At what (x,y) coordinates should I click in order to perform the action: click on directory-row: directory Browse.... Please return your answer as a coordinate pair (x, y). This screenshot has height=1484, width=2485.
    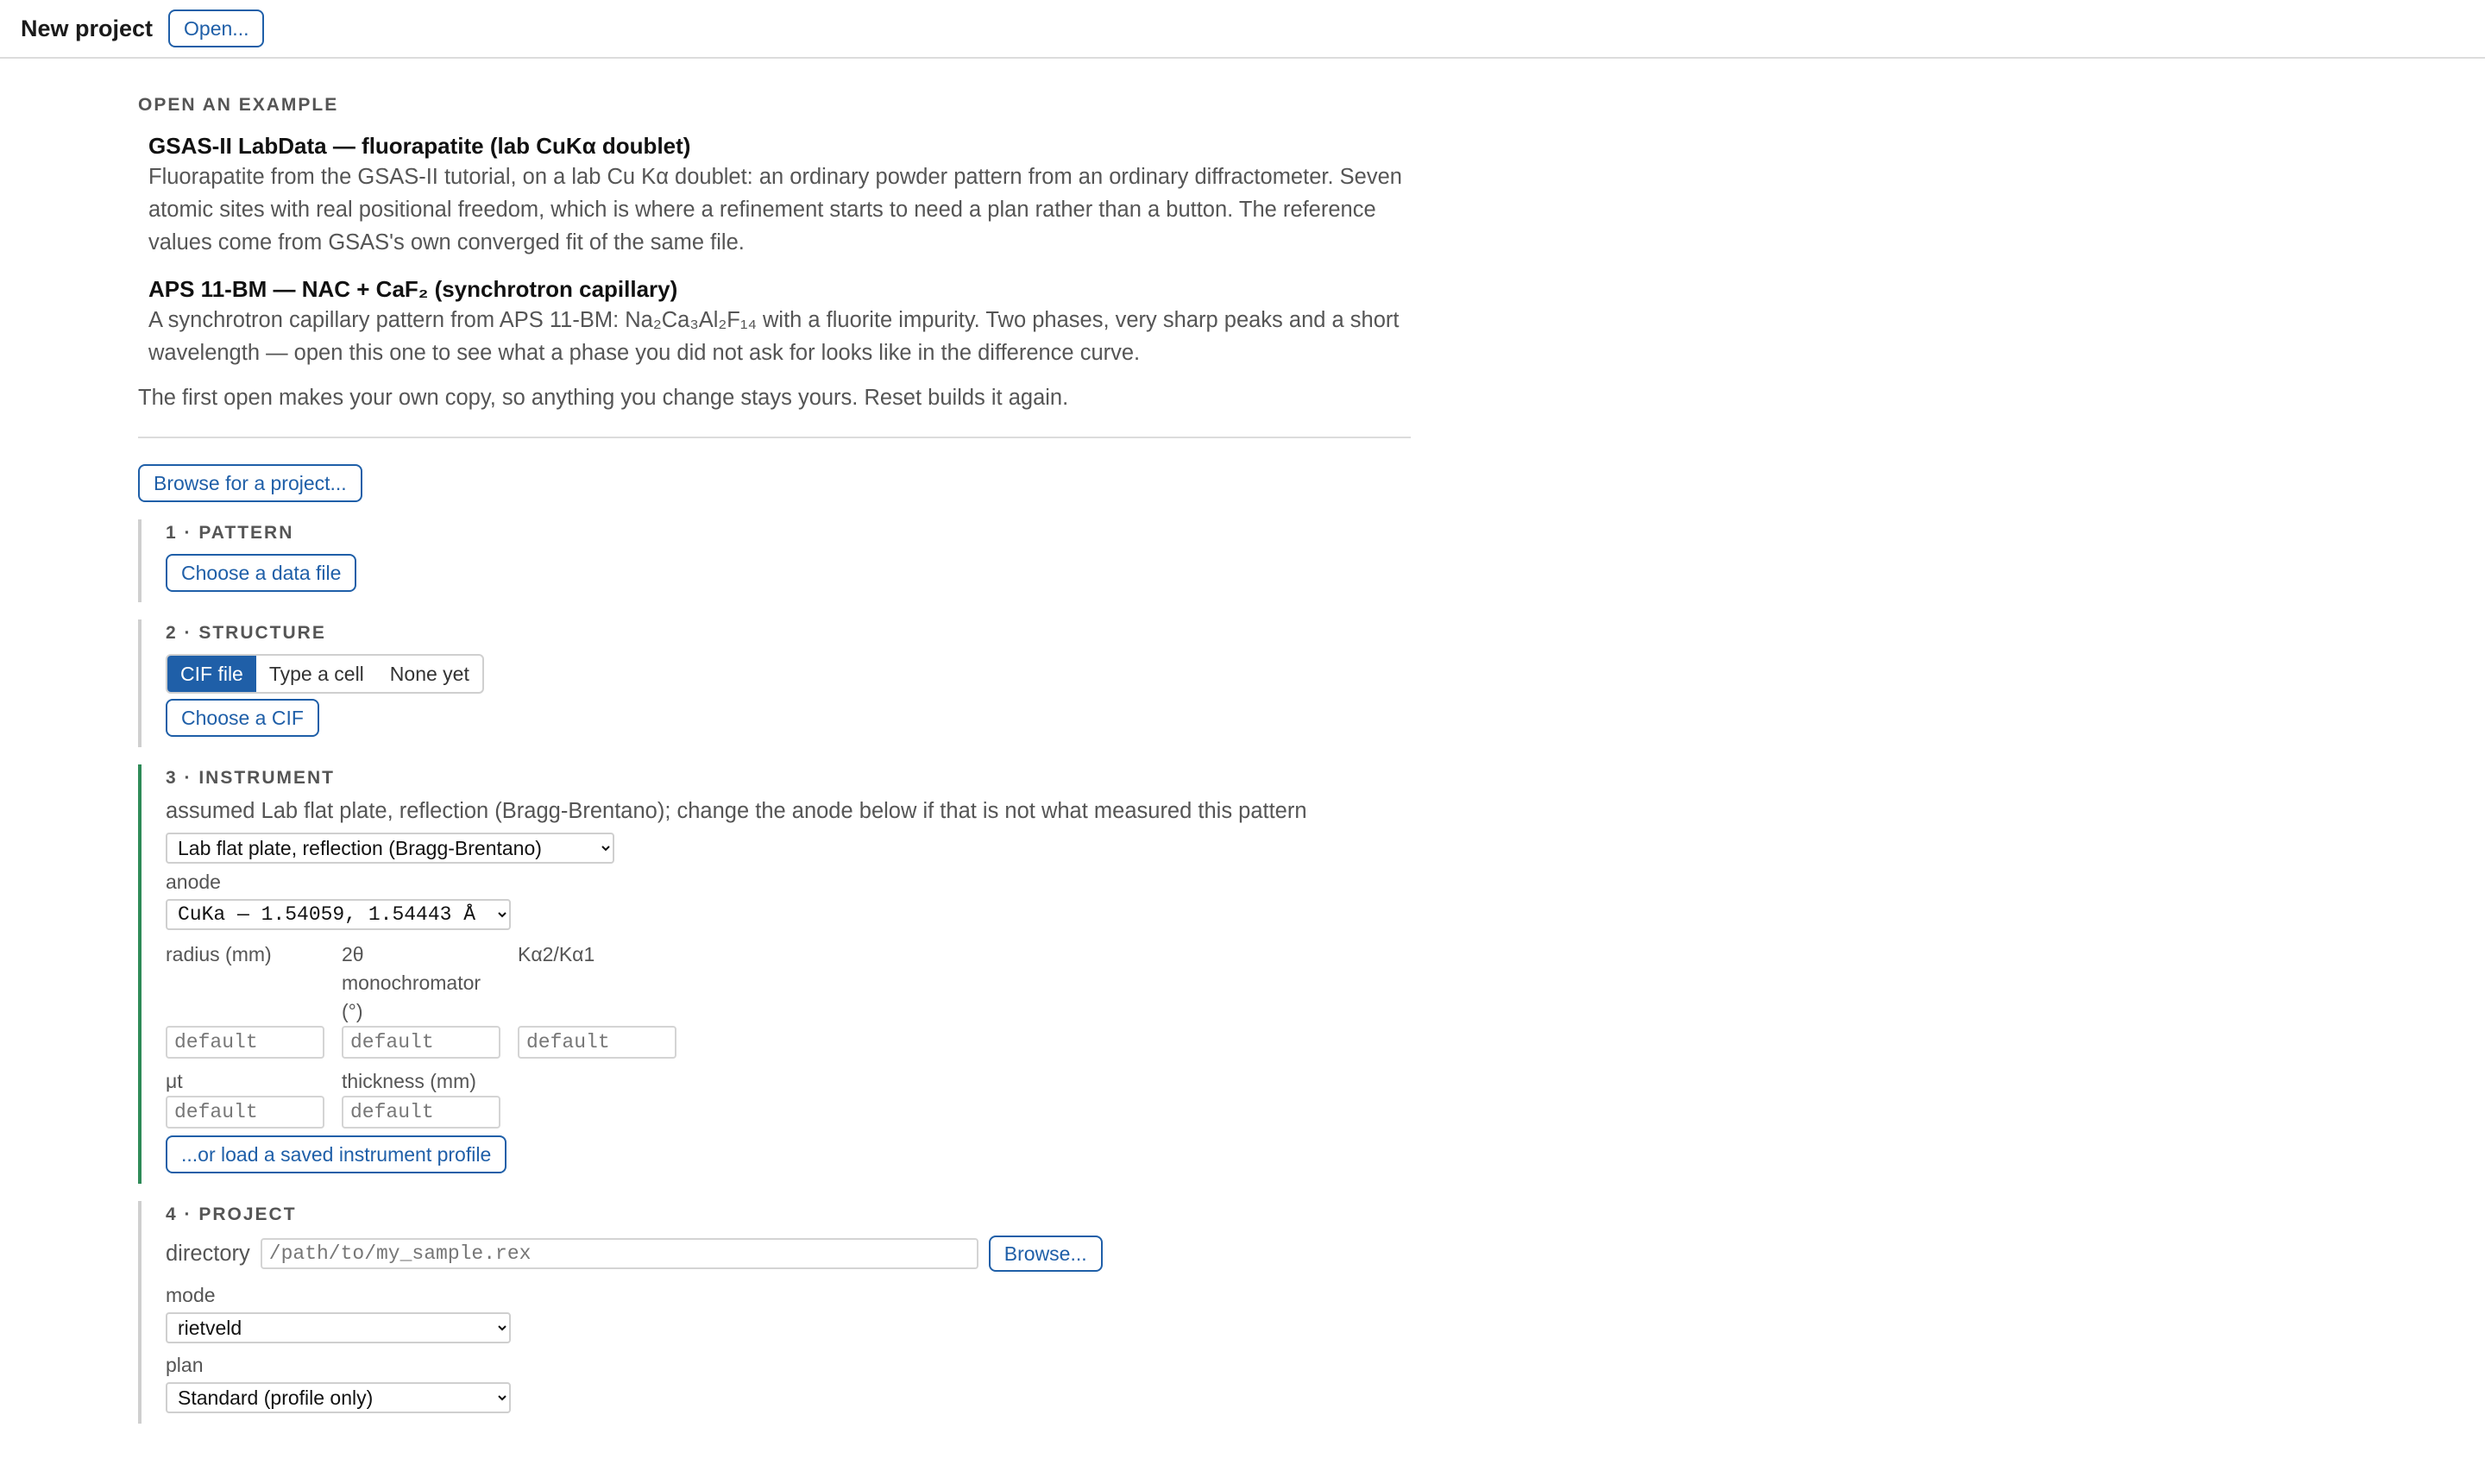
    Looking at the image, I should click on (788, 1254).